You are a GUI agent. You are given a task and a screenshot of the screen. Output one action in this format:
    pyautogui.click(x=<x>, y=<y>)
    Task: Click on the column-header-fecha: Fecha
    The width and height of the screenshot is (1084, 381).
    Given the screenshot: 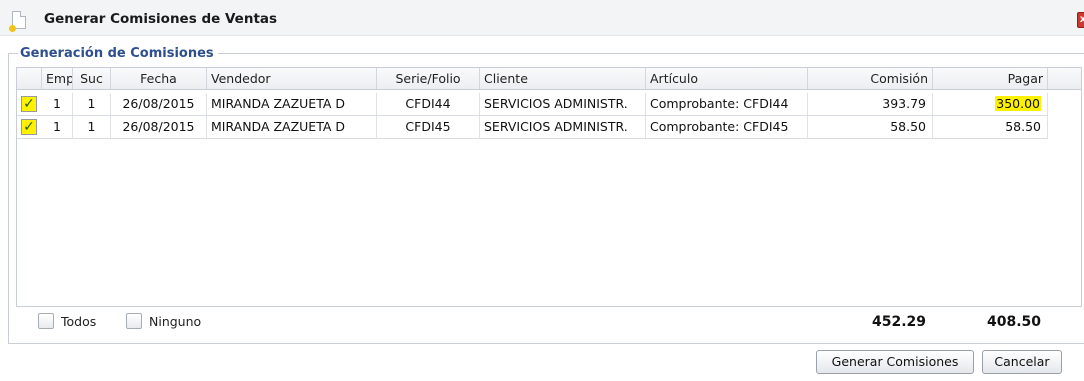 What is the action you would take?
    pyautogui.click(x=159, y=78)
    